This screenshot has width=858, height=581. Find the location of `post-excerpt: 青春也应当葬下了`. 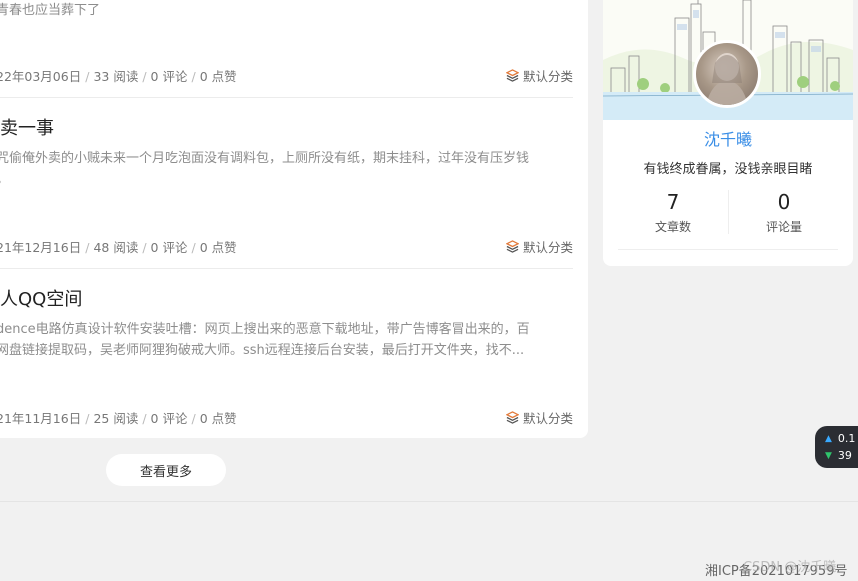

post-excerpt: 青春也应当葬下了 is located at coordinates (50, 10).